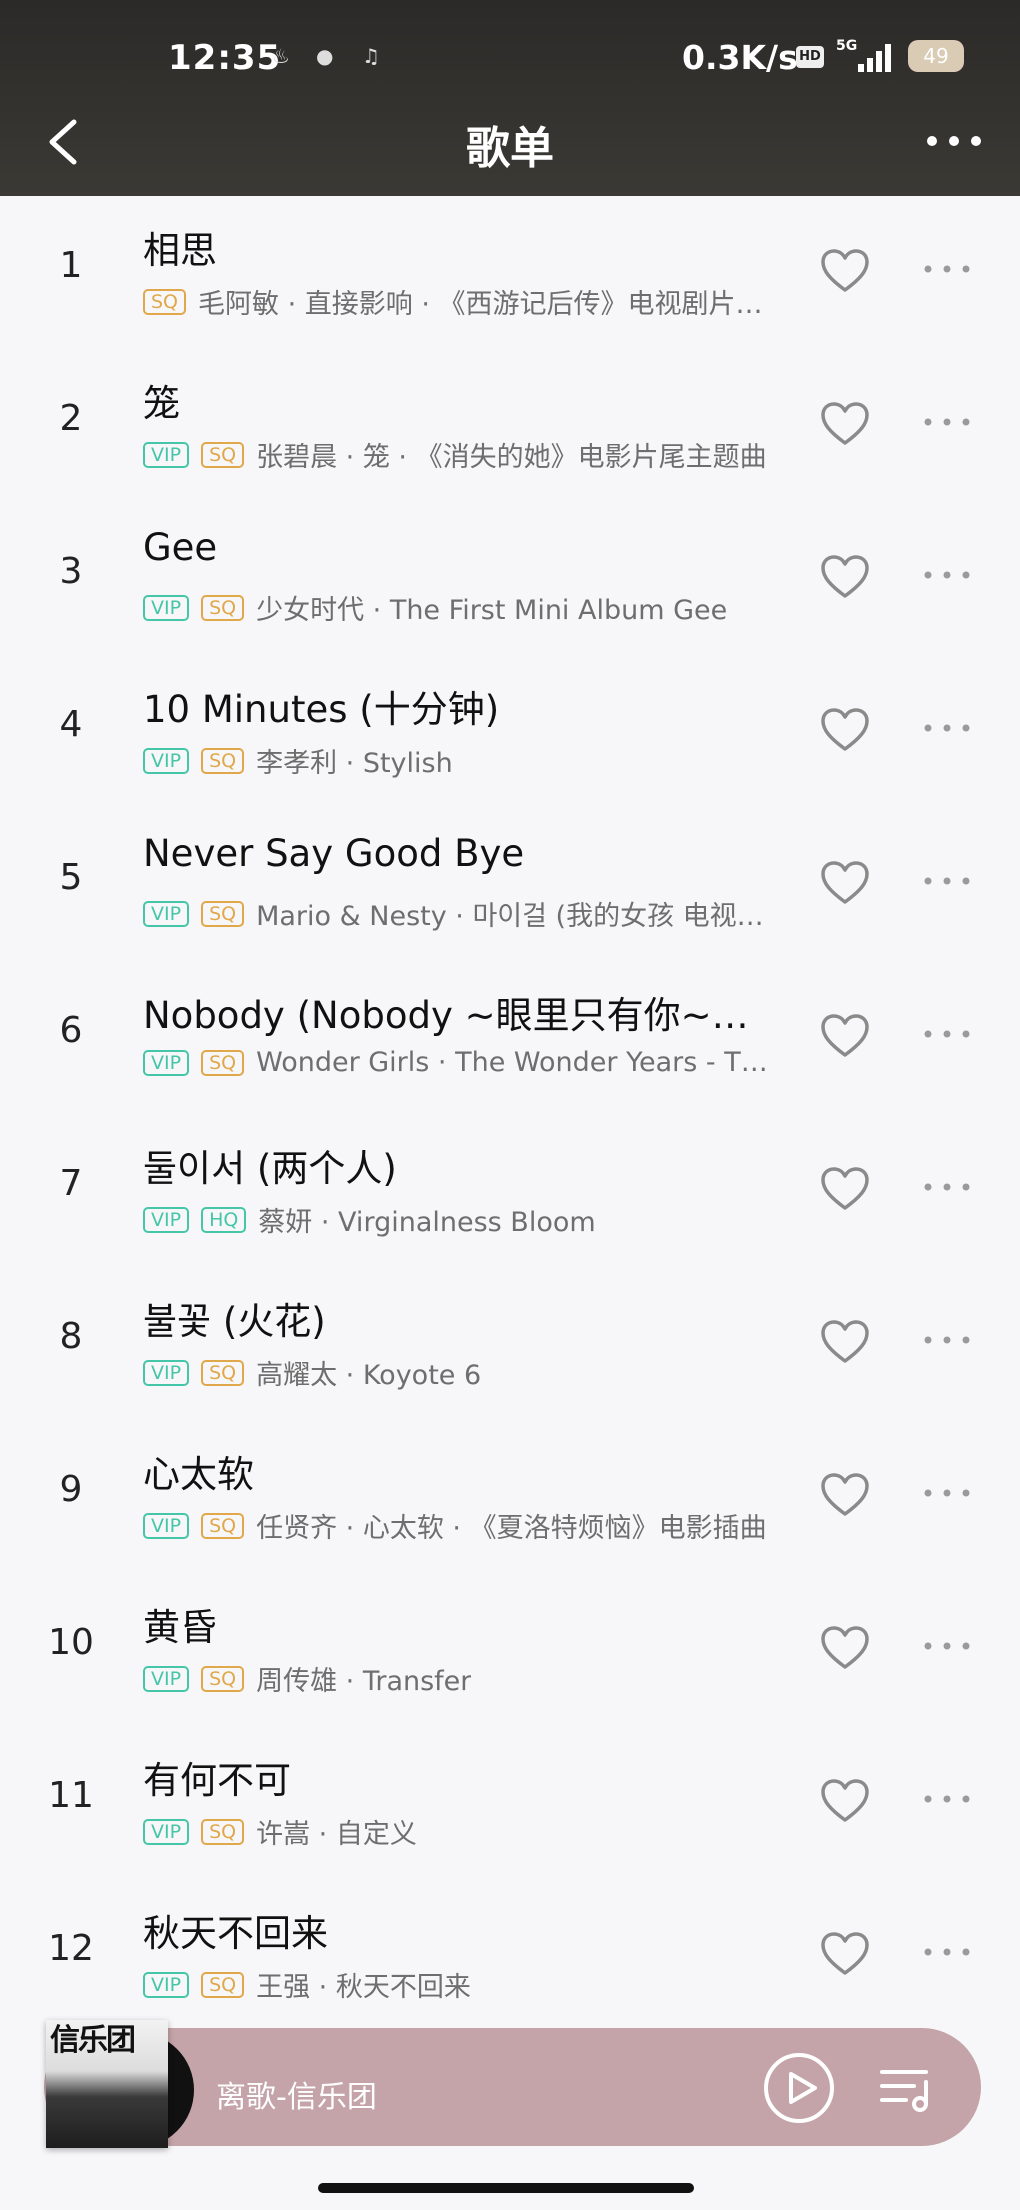 The width and height of the screenshot is (1020, 2210). What do you see at coordinates (511, 457) in the screenshot?
I see `song-artist-album: 张碧晨 · 笼 · 《消失的她》电影片尾主题曲` at bounding box center [511, 457].